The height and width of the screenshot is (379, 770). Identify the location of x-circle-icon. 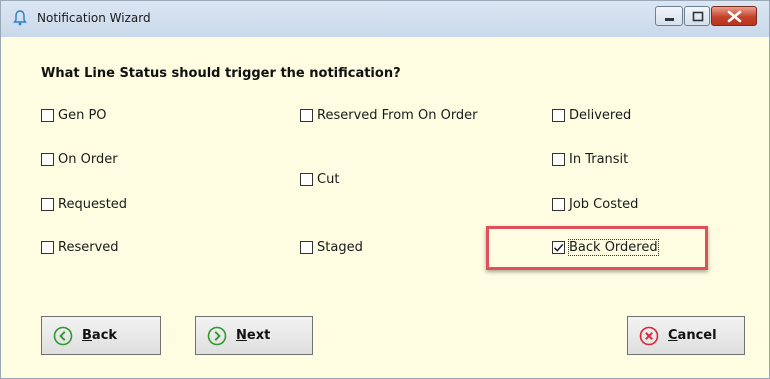
(649, 335).